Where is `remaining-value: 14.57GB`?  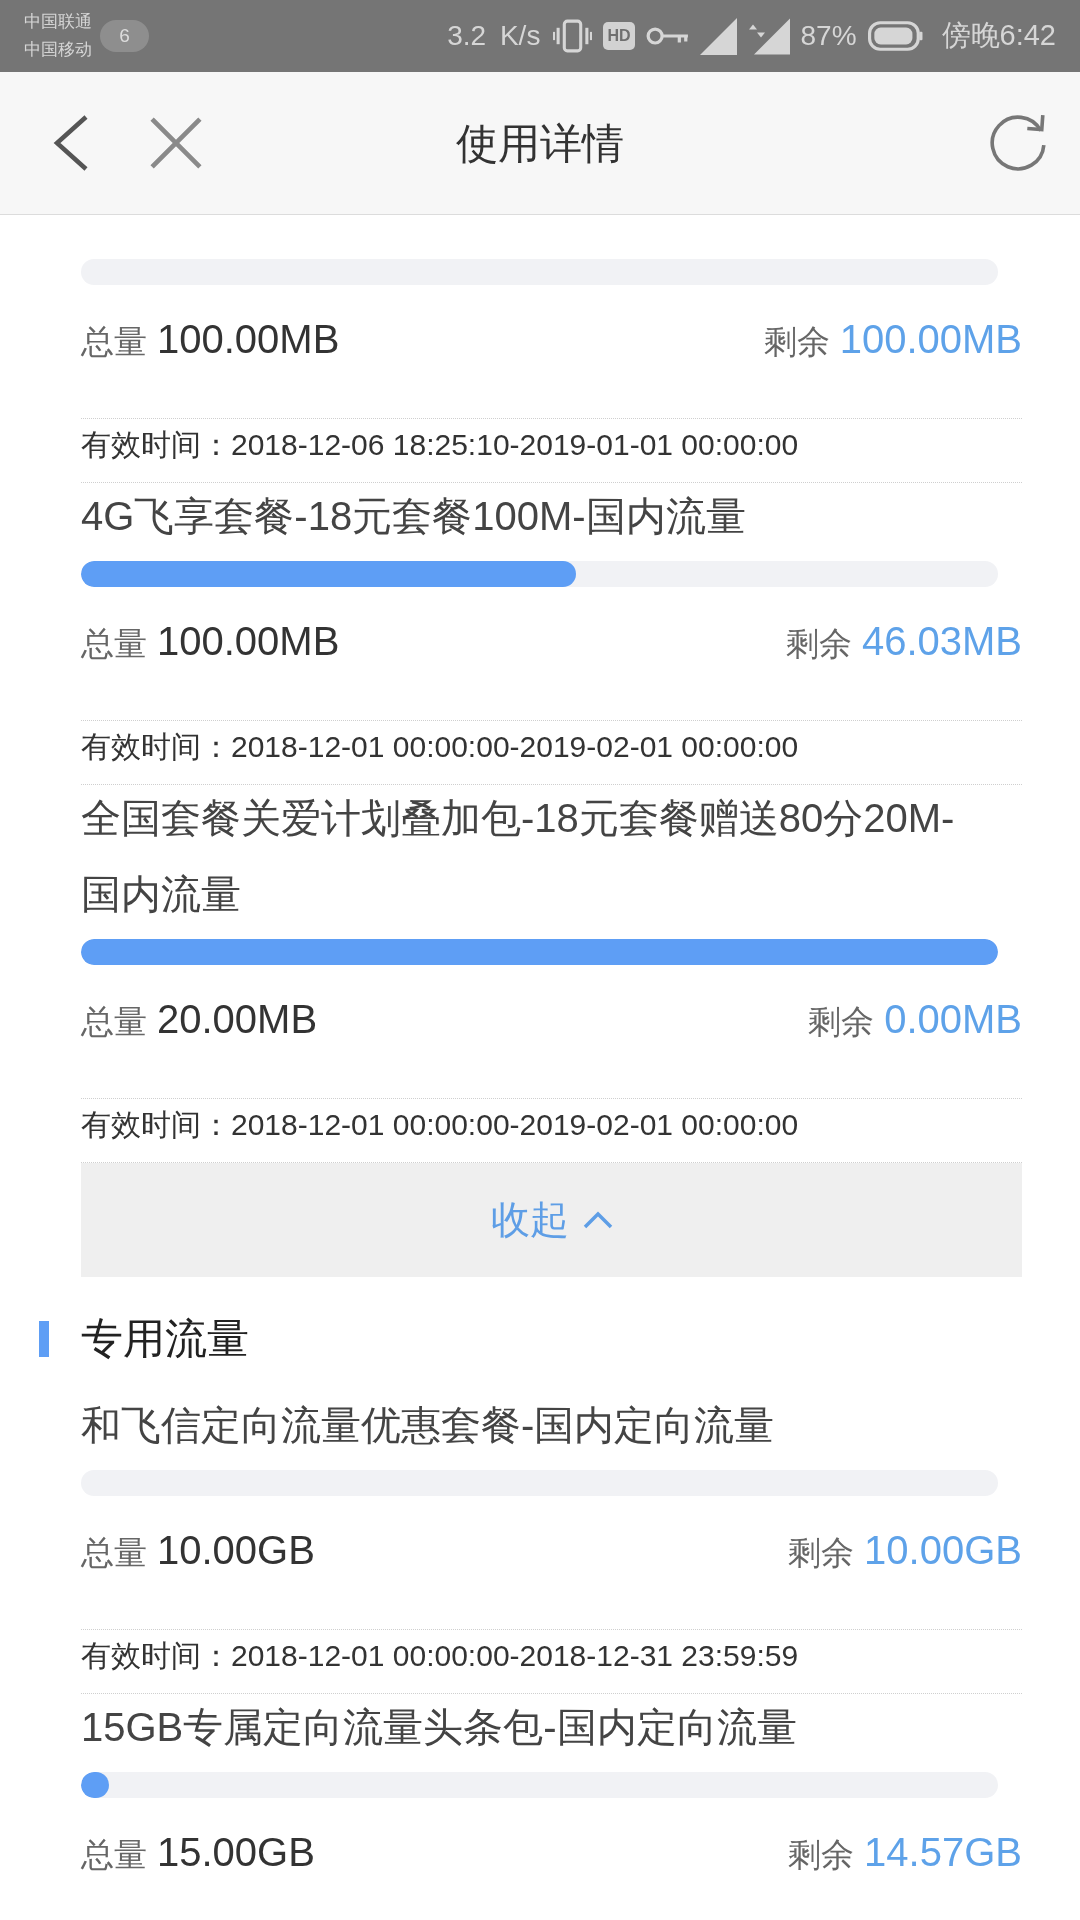 remaining-value: 14.57GB is located at coordinates (943, 1852).